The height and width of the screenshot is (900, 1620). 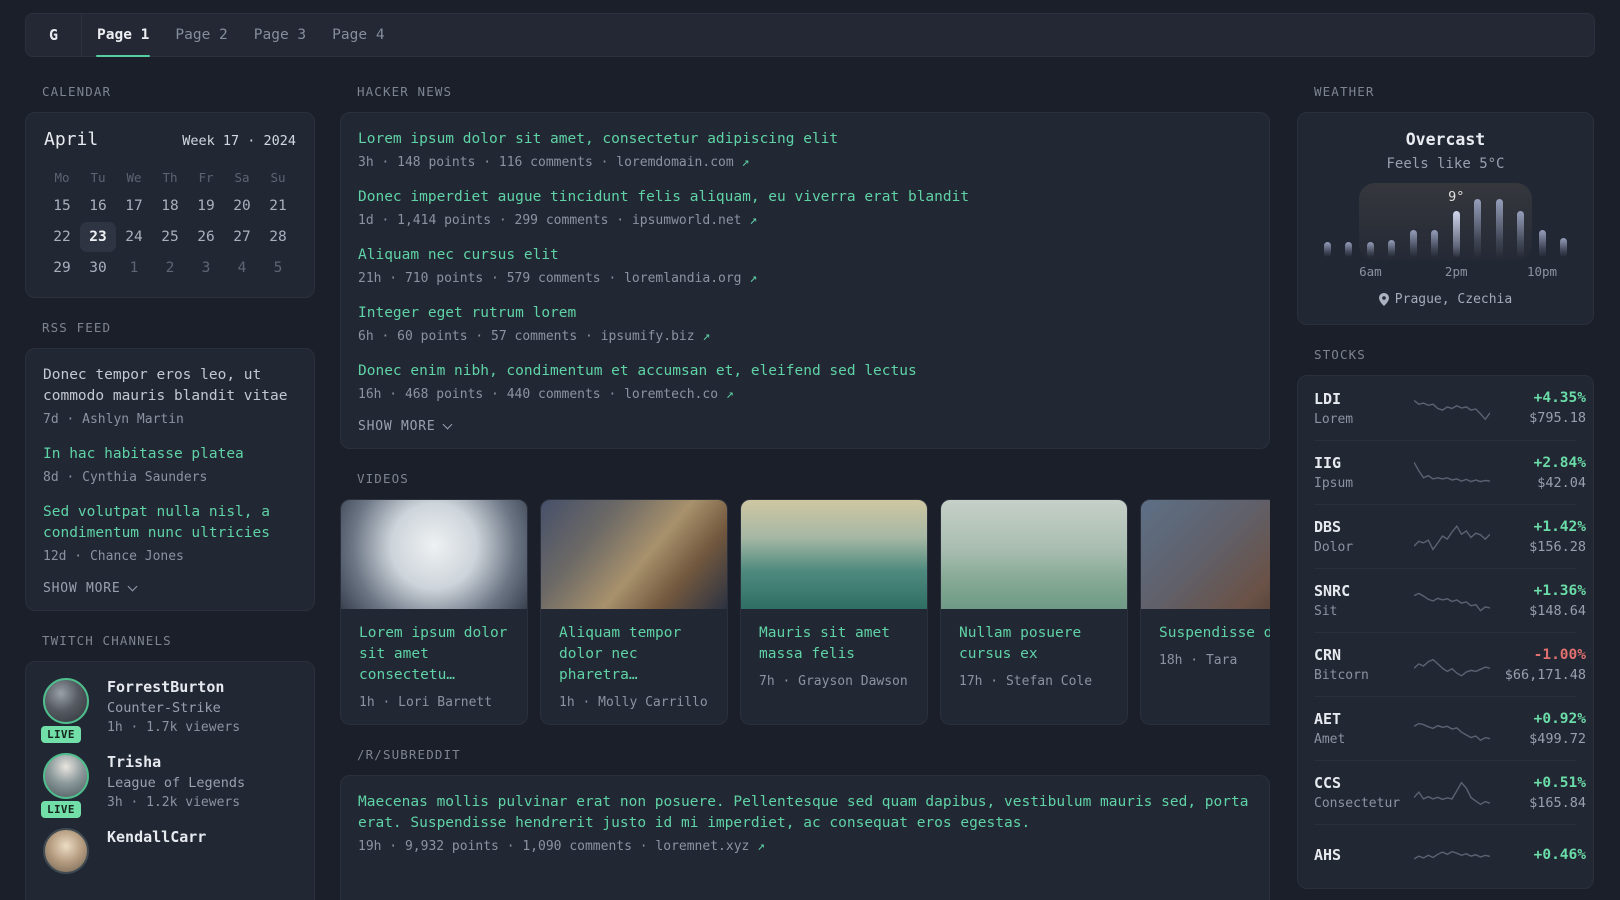 What do you see at coordinates (1450, 536) in the screenshot?
I see `stock-row: DBS Dolor +1.42% $156.28` at bounding box center [1450, 536].